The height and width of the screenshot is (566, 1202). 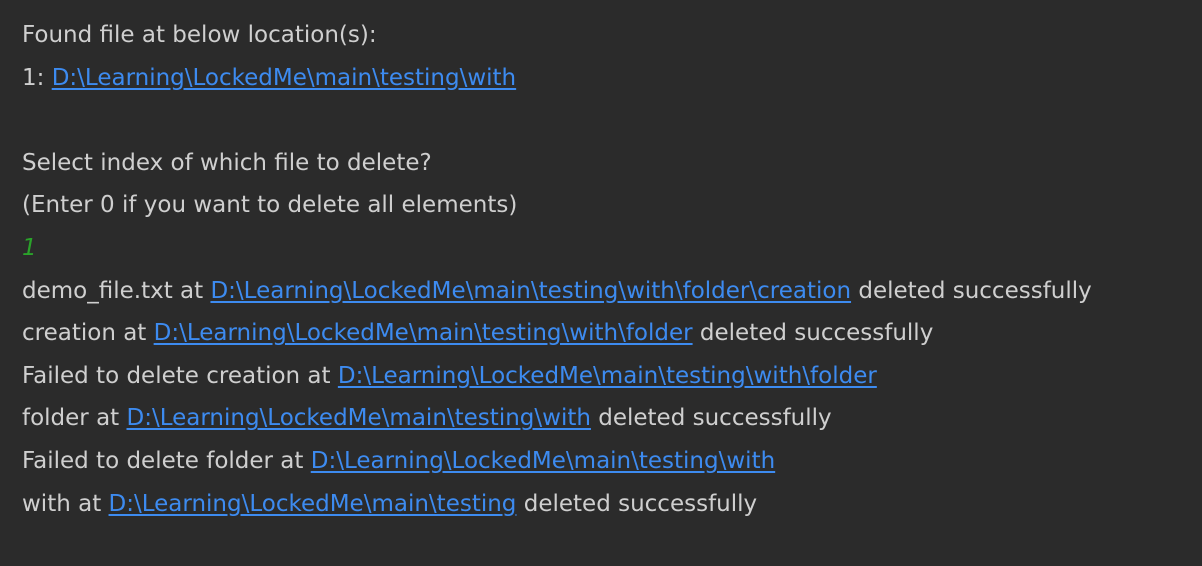 What do you see at coordinates (65, 503) in the screenshot?
I see `console-text: with at` at bounding box center [65, 503].